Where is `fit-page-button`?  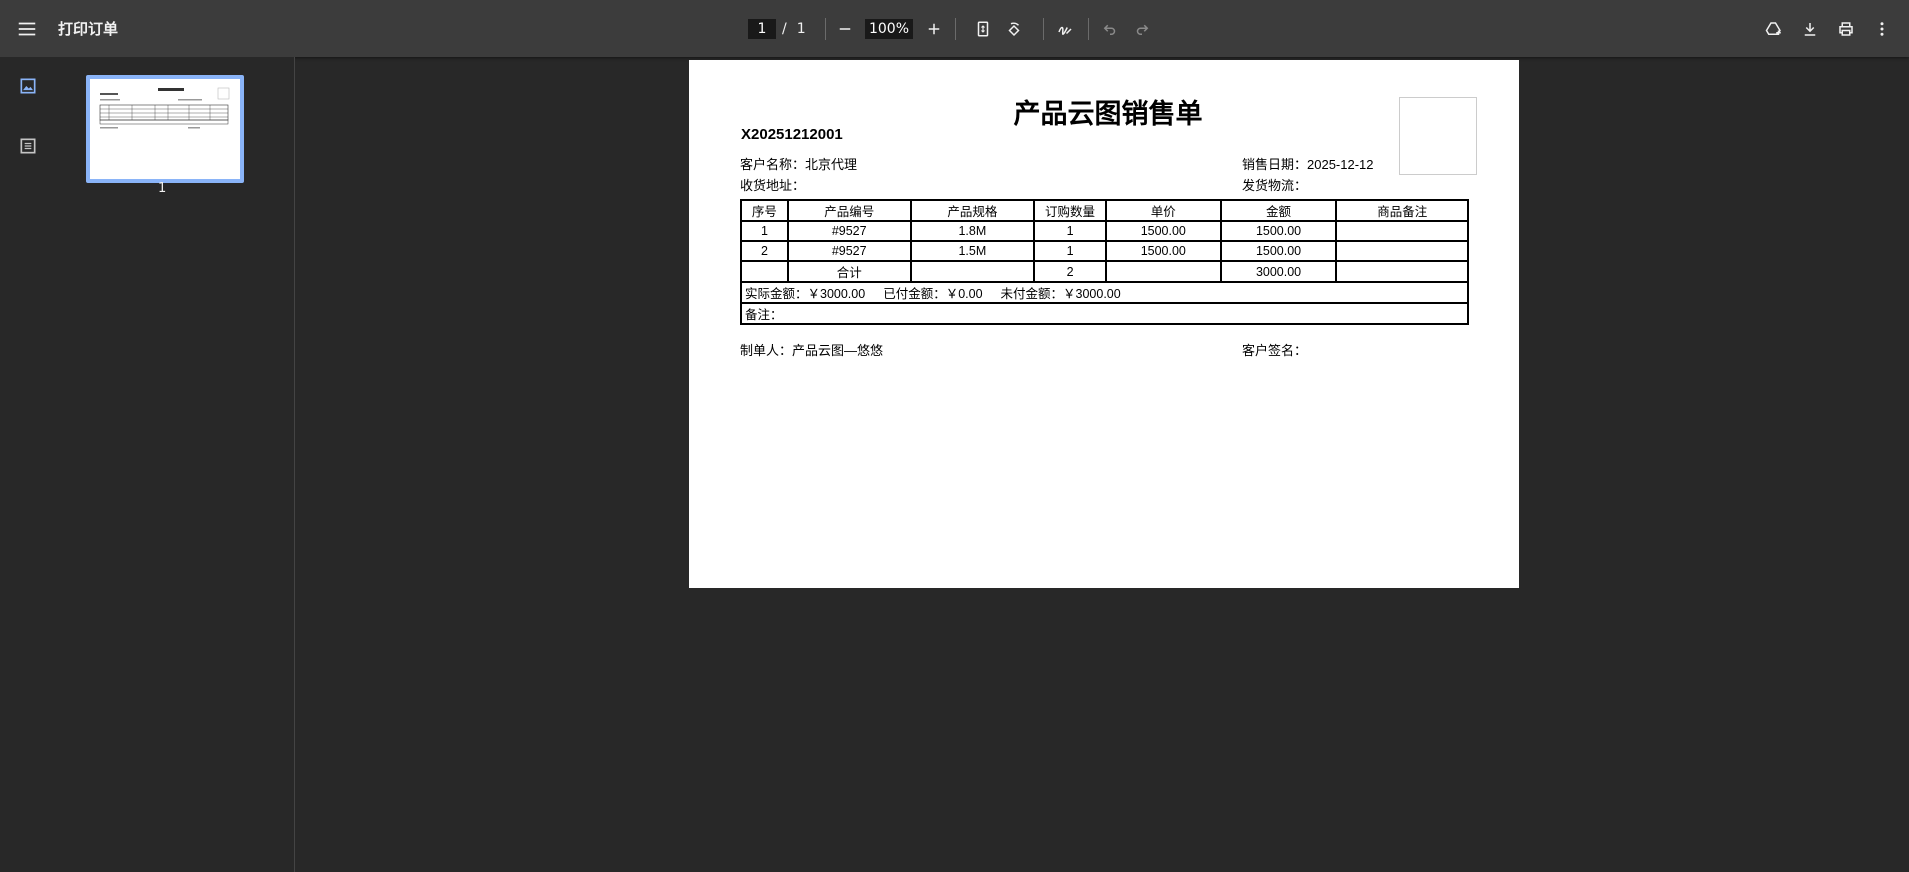
fit-page-button is located at coordinates (983, 29).